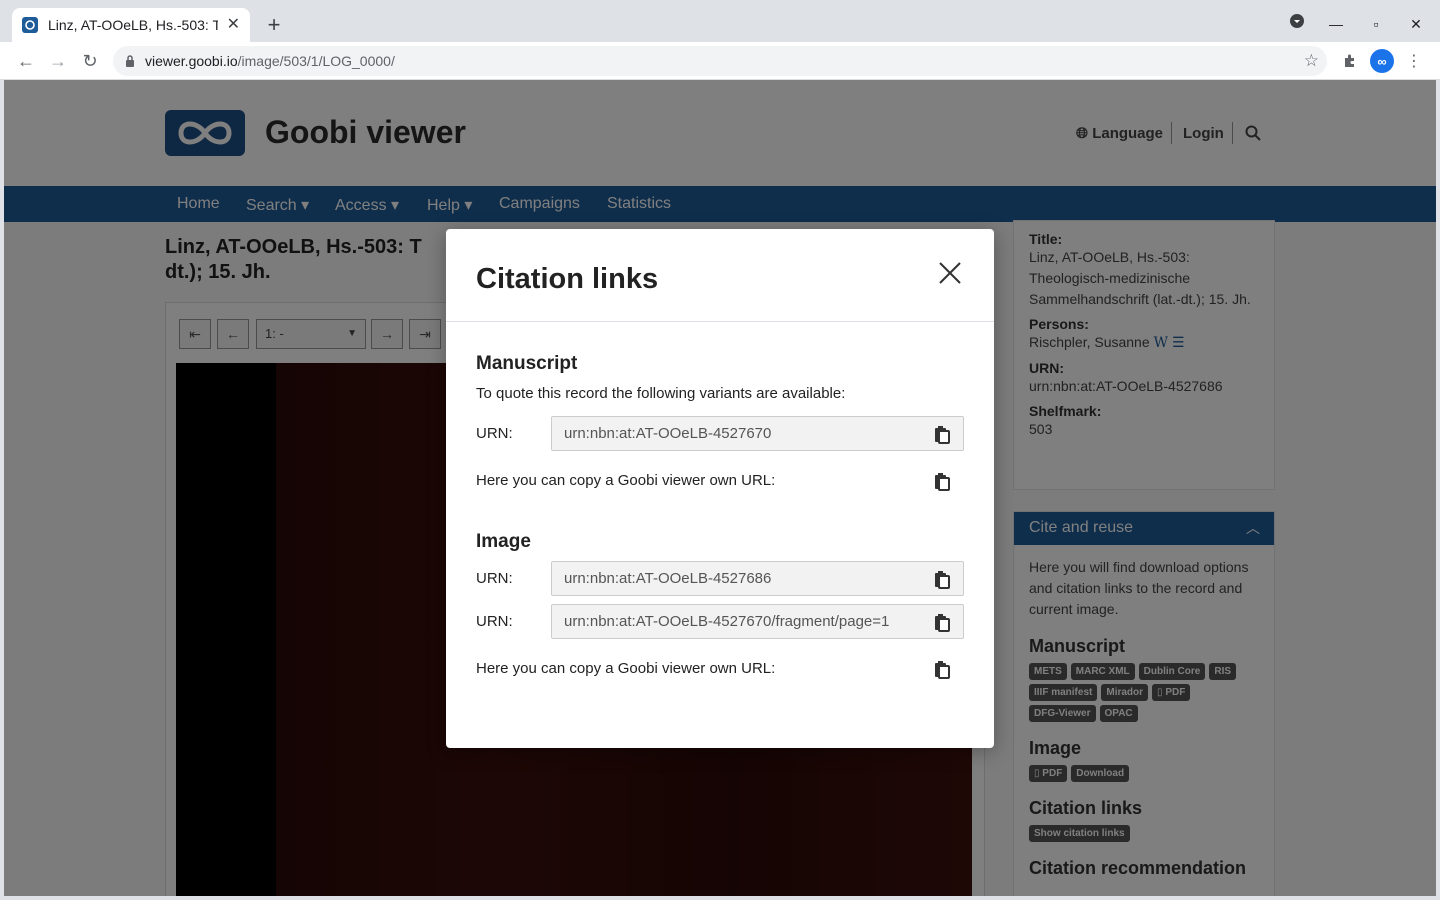 This screenshot has height=900, width=1440. What do you see at coordinates (950, 273) in the screenshot?
I see `close-icon` at bounding box center [950, 273].